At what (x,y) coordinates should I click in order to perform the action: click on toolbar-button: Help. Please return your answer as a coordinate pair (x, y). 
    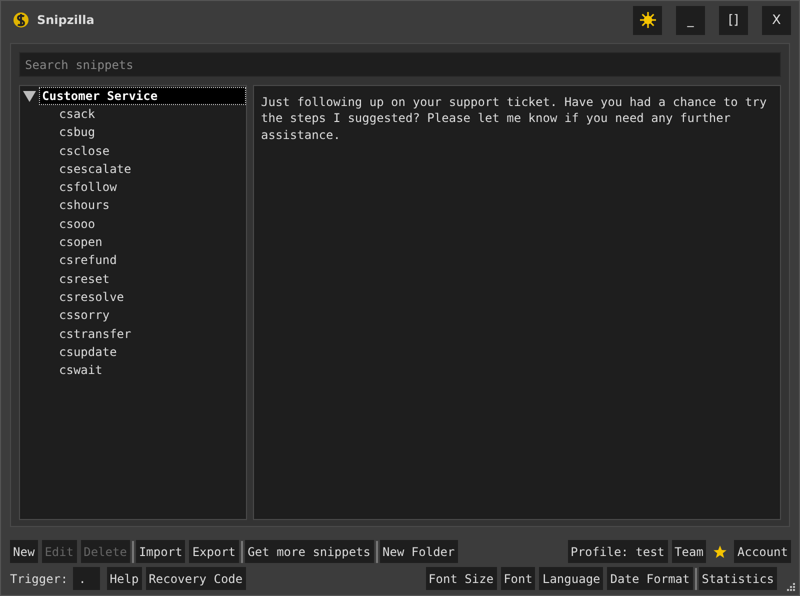
    Looking at the image, I should click on (124, 578).